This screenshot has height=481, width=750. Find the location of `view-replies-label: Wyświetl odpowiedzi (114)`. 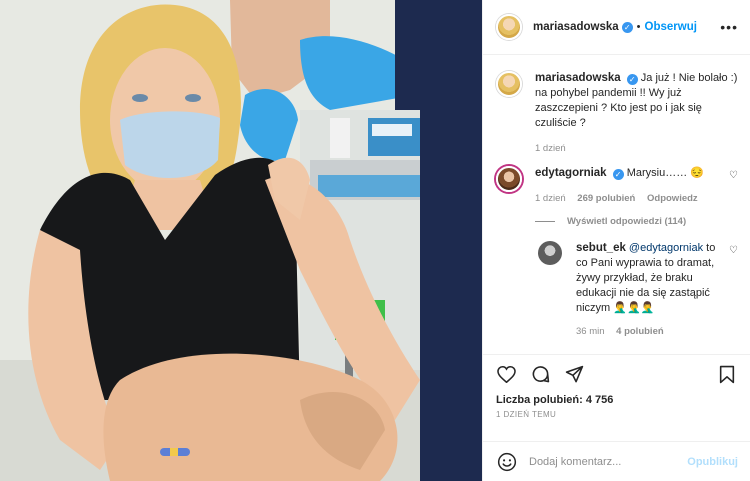

view-replies-label: Wyświetl odpowiedzi (114) is located at coordinates (627, 221).